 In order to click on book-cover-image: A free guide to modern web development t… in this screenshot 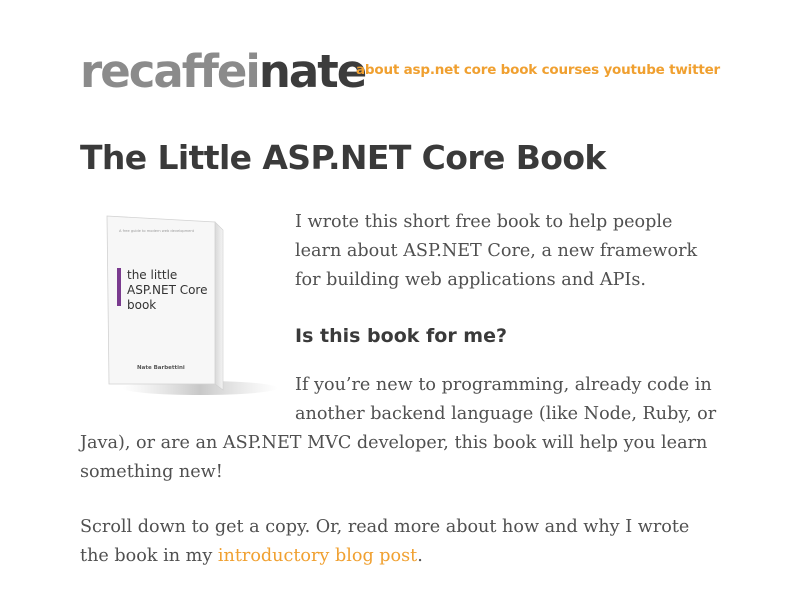, I will do `click(192, 307)`.